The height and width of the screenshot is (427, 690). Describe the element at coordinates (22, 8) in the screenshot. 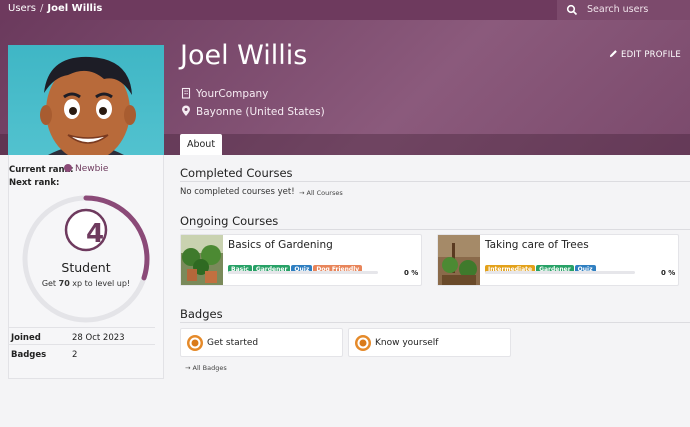

I see `breadcrumb-users-link: Users` at that location.